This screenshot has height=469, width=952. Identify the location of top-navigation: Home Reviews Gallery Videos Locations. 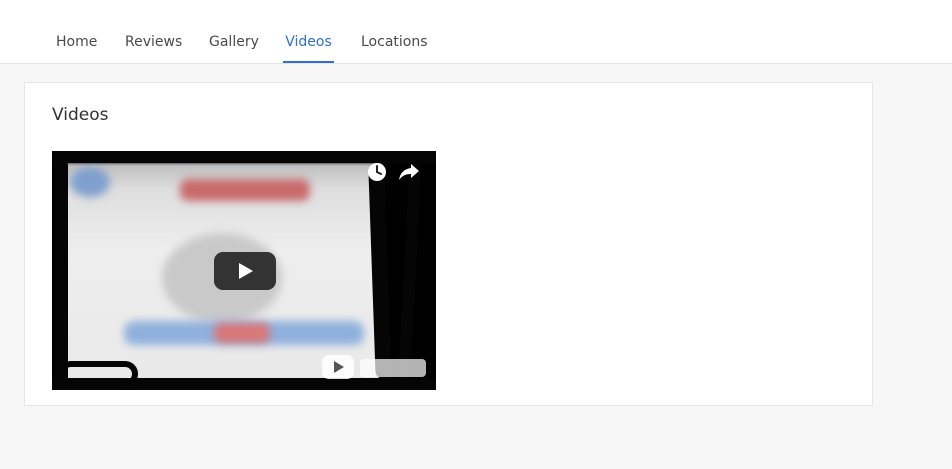
(476, 32).